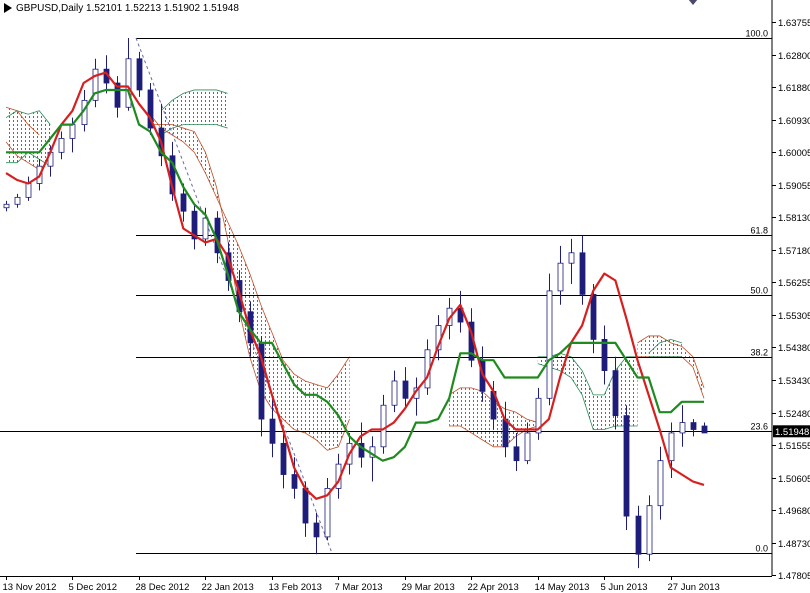 The width and height of the screenshot is (810, 593). Describe the element at coordinates (794, 414) in the screenshot. I see `y-tick-label: 1.52480` at that location.